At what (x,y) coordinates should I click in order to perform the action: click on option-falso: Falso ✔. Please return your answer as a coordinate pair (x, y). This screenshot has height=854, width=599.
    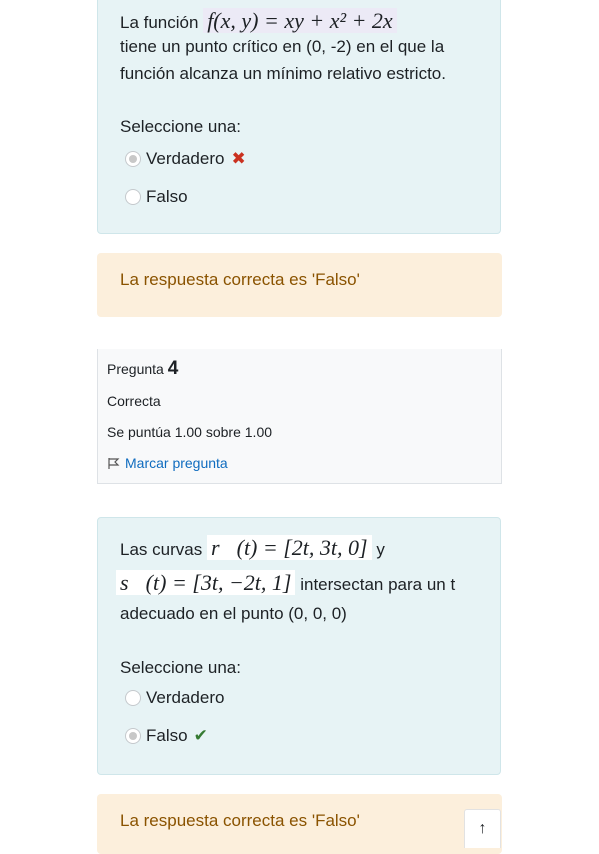
    Looking at the image, I should click on (166, 736).